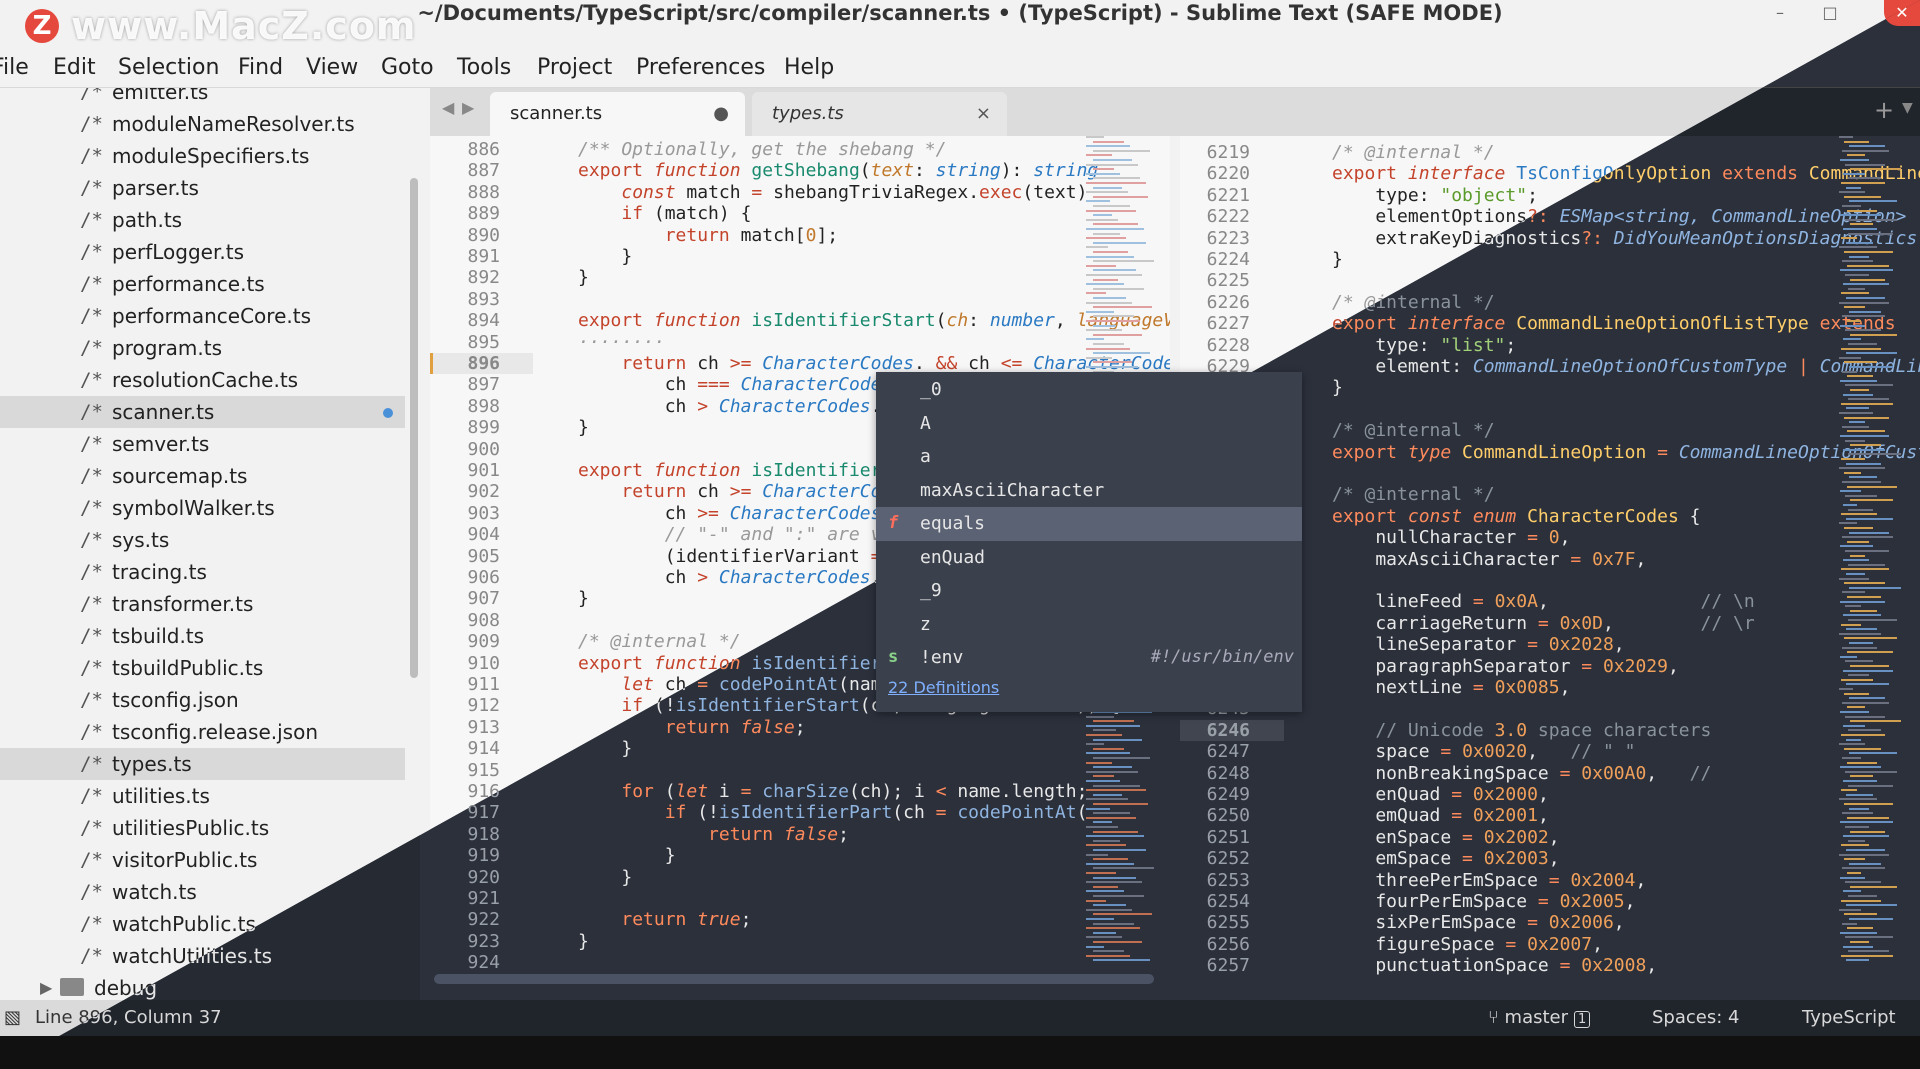 The width and height of the screenshot is (1920, 1069). What do you see at coordinates (202, 156) in the screenshot?
I see `sidebar-file: /* moduleSpecifiers.ts` at bounding box center [202, 156].